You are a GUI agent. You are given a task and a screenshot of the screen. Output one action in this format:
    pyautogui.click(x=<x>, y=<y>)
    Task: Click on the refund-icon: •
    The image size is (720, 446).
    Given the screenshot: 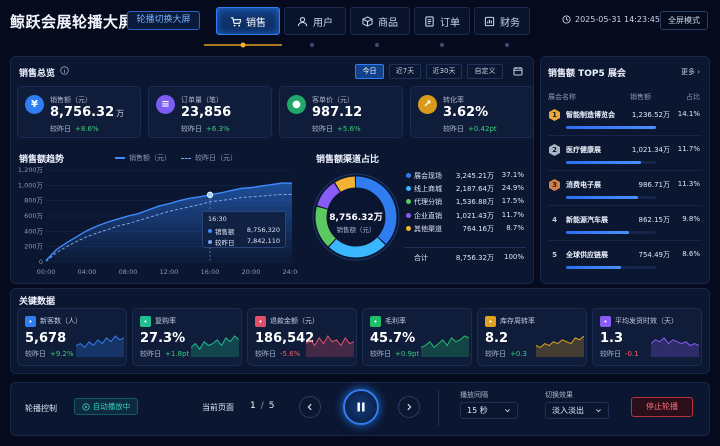 What is the action you would take?
    pyautogui.click(x=260, y=321)
    